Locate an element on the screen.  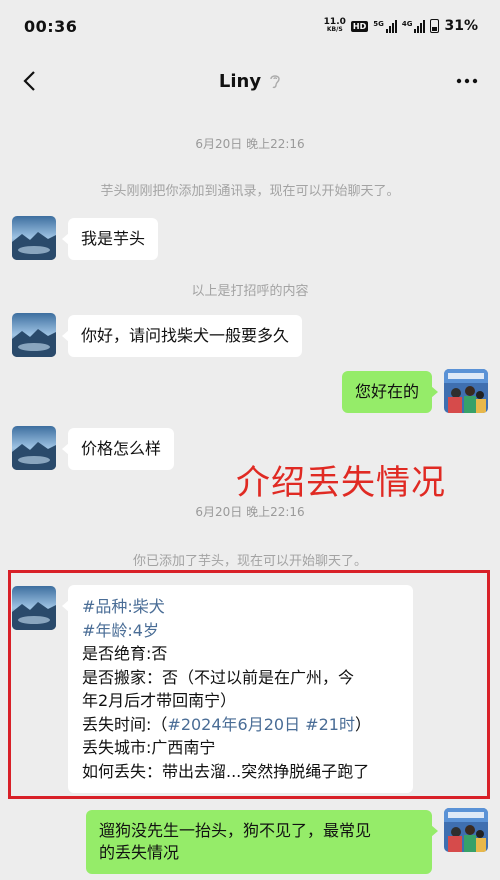
status-bar: 00:36 11.0 KB/S HD 5G 4G 31% is located at coordinates (250, 26).